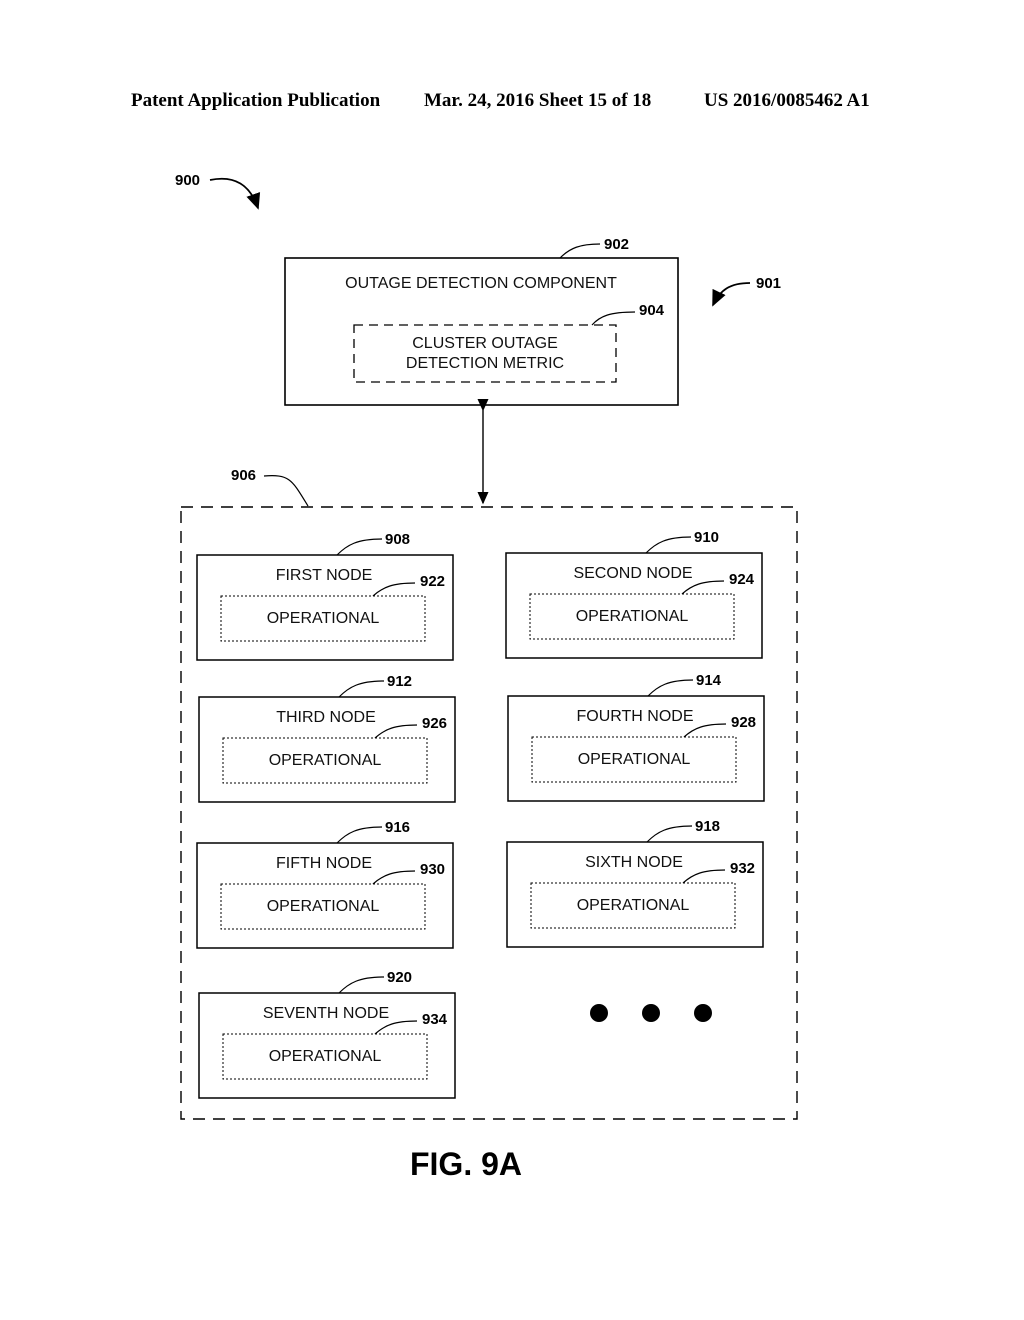  Describe the element at coordinates (434, 723) in the screenshot. I see `status-ref: 926` at that location.